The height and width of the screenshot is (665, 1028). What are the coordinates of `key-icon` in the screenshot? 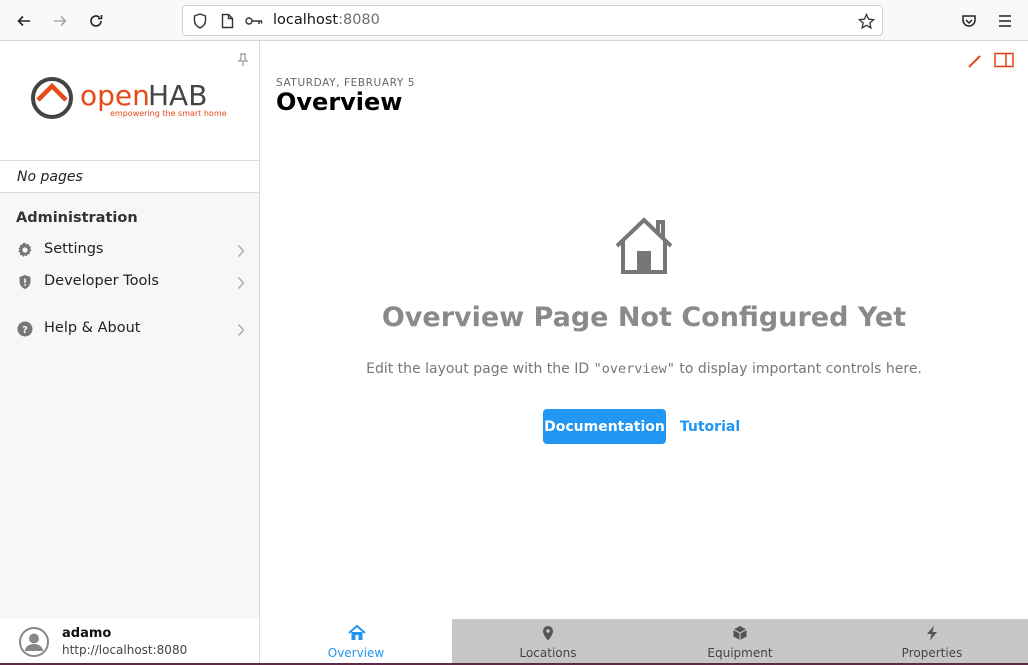 It's located at (254, 21).